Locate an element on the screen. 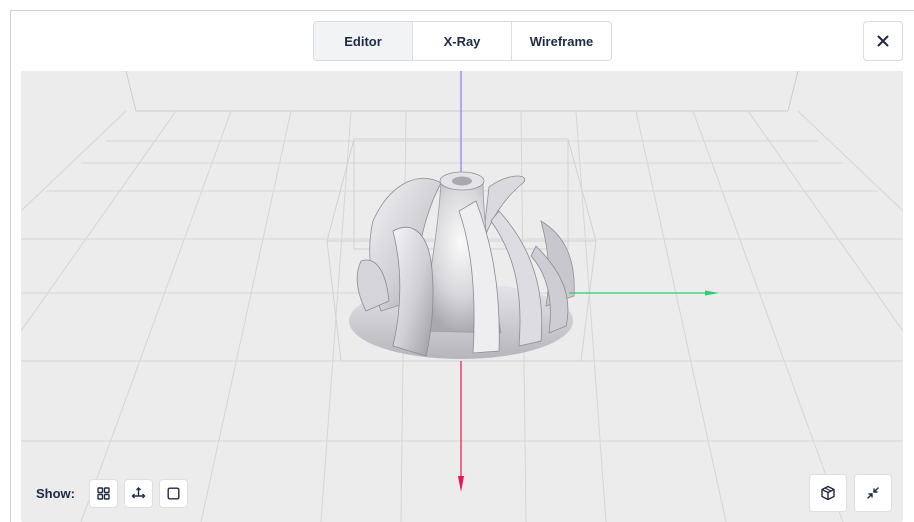 The height and width of the screenshot is (522, 914). x-axis-arrow is located at coordinates (712, 293).